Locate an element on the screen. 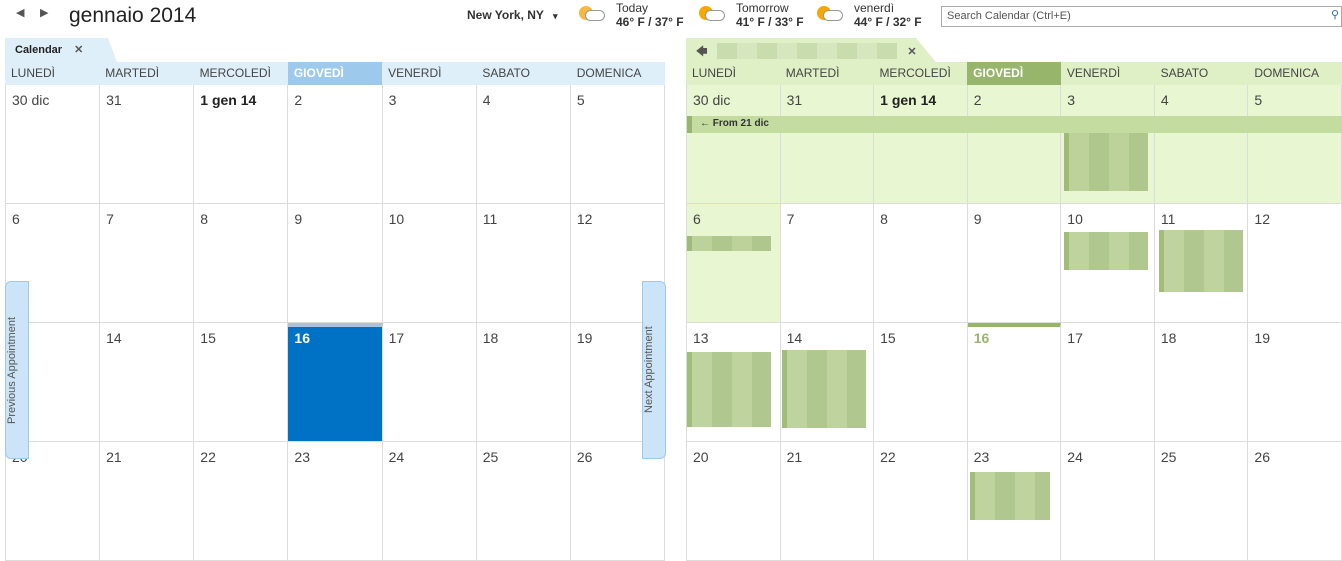 The image size is (1342, 561). weather-temps: 41° F / 33° F is located at coordinates (770, 22).